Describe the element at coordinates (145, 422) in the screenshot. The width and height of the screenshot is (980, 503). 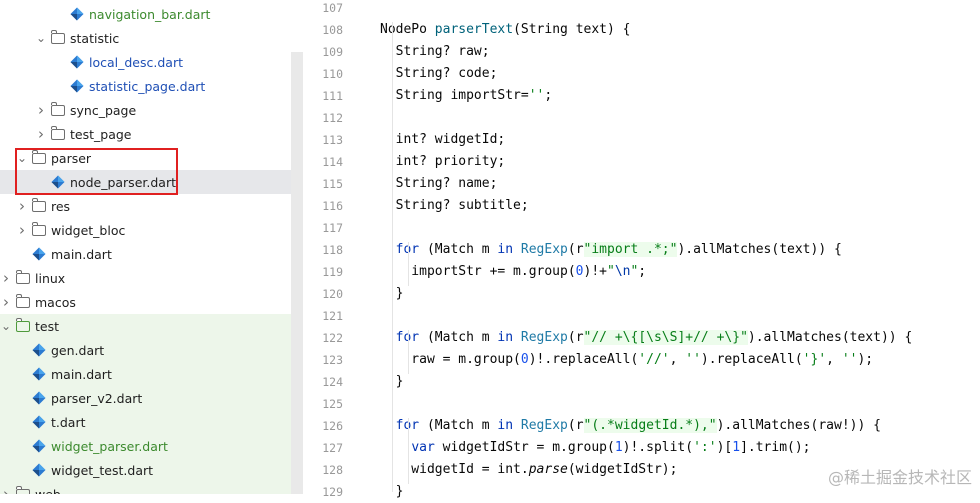
I see `tree-file: t.dart` at that location.